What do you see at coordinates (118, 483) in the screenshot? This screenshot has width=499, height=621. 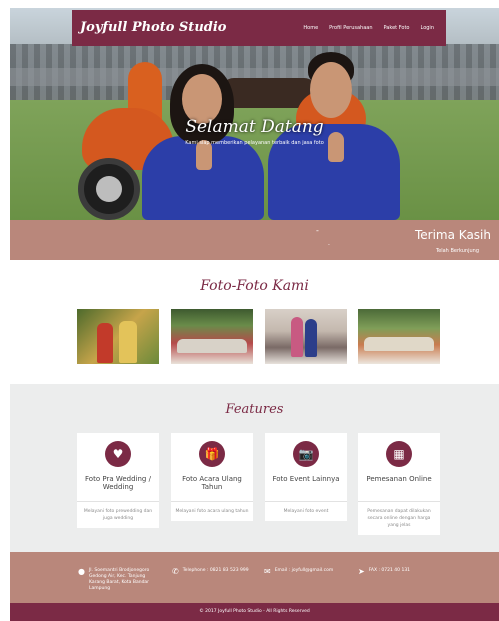 I see `feature-title: Foto Pra Wedding / Wedding` at bounding box center [118, 483].